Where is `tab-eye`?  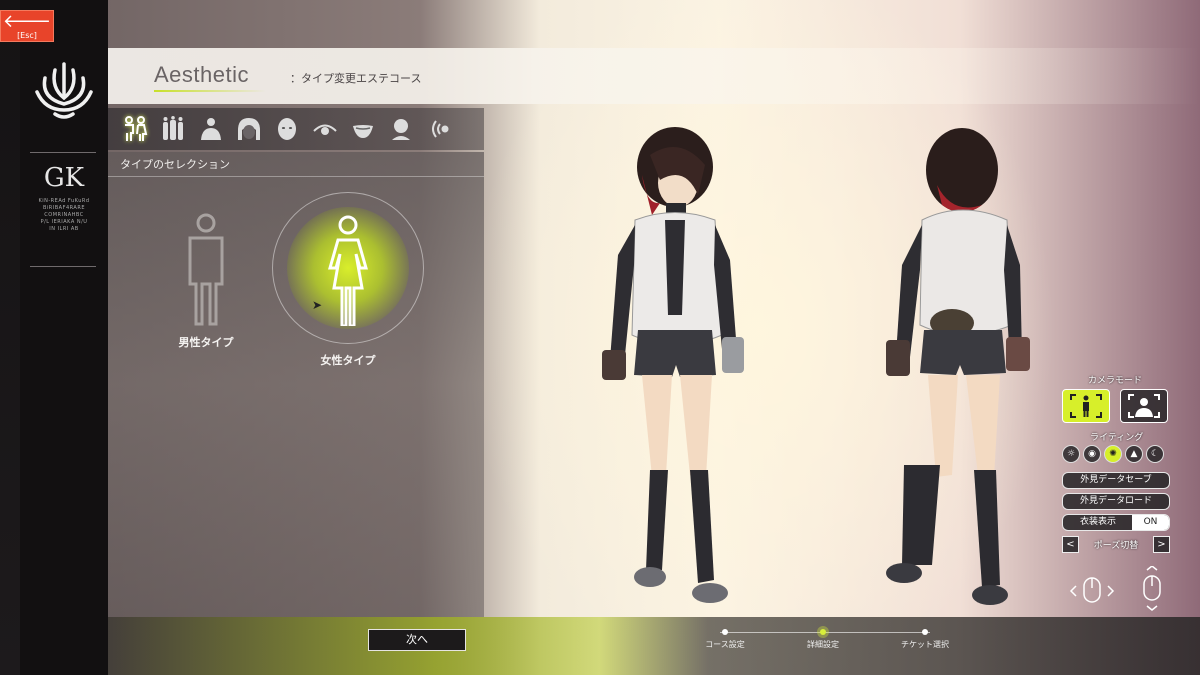 tab-eye is located at coordinates (325, 129).